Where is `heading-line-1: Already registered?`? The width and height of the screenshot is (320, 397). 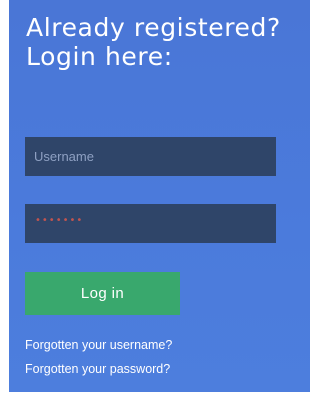
heading-line-1: Already registered? is located at coordinates (153, 27).